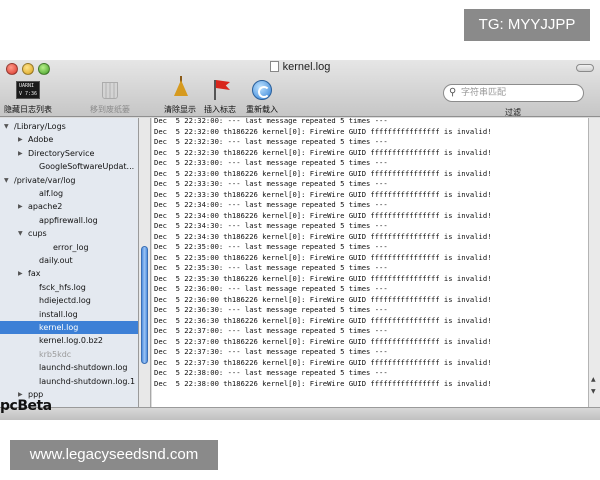 This screenshot has height=480, width=600. I want to click on sidebar-item: krb5kdc, so click(69, 354).